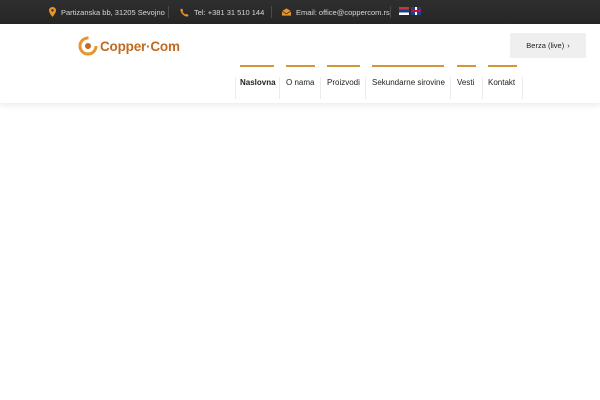 The width and height of the screenshot is (600, 400). I want to click on address-item: Partizanska bb, 31205 Sevojno, so click(107, 12).